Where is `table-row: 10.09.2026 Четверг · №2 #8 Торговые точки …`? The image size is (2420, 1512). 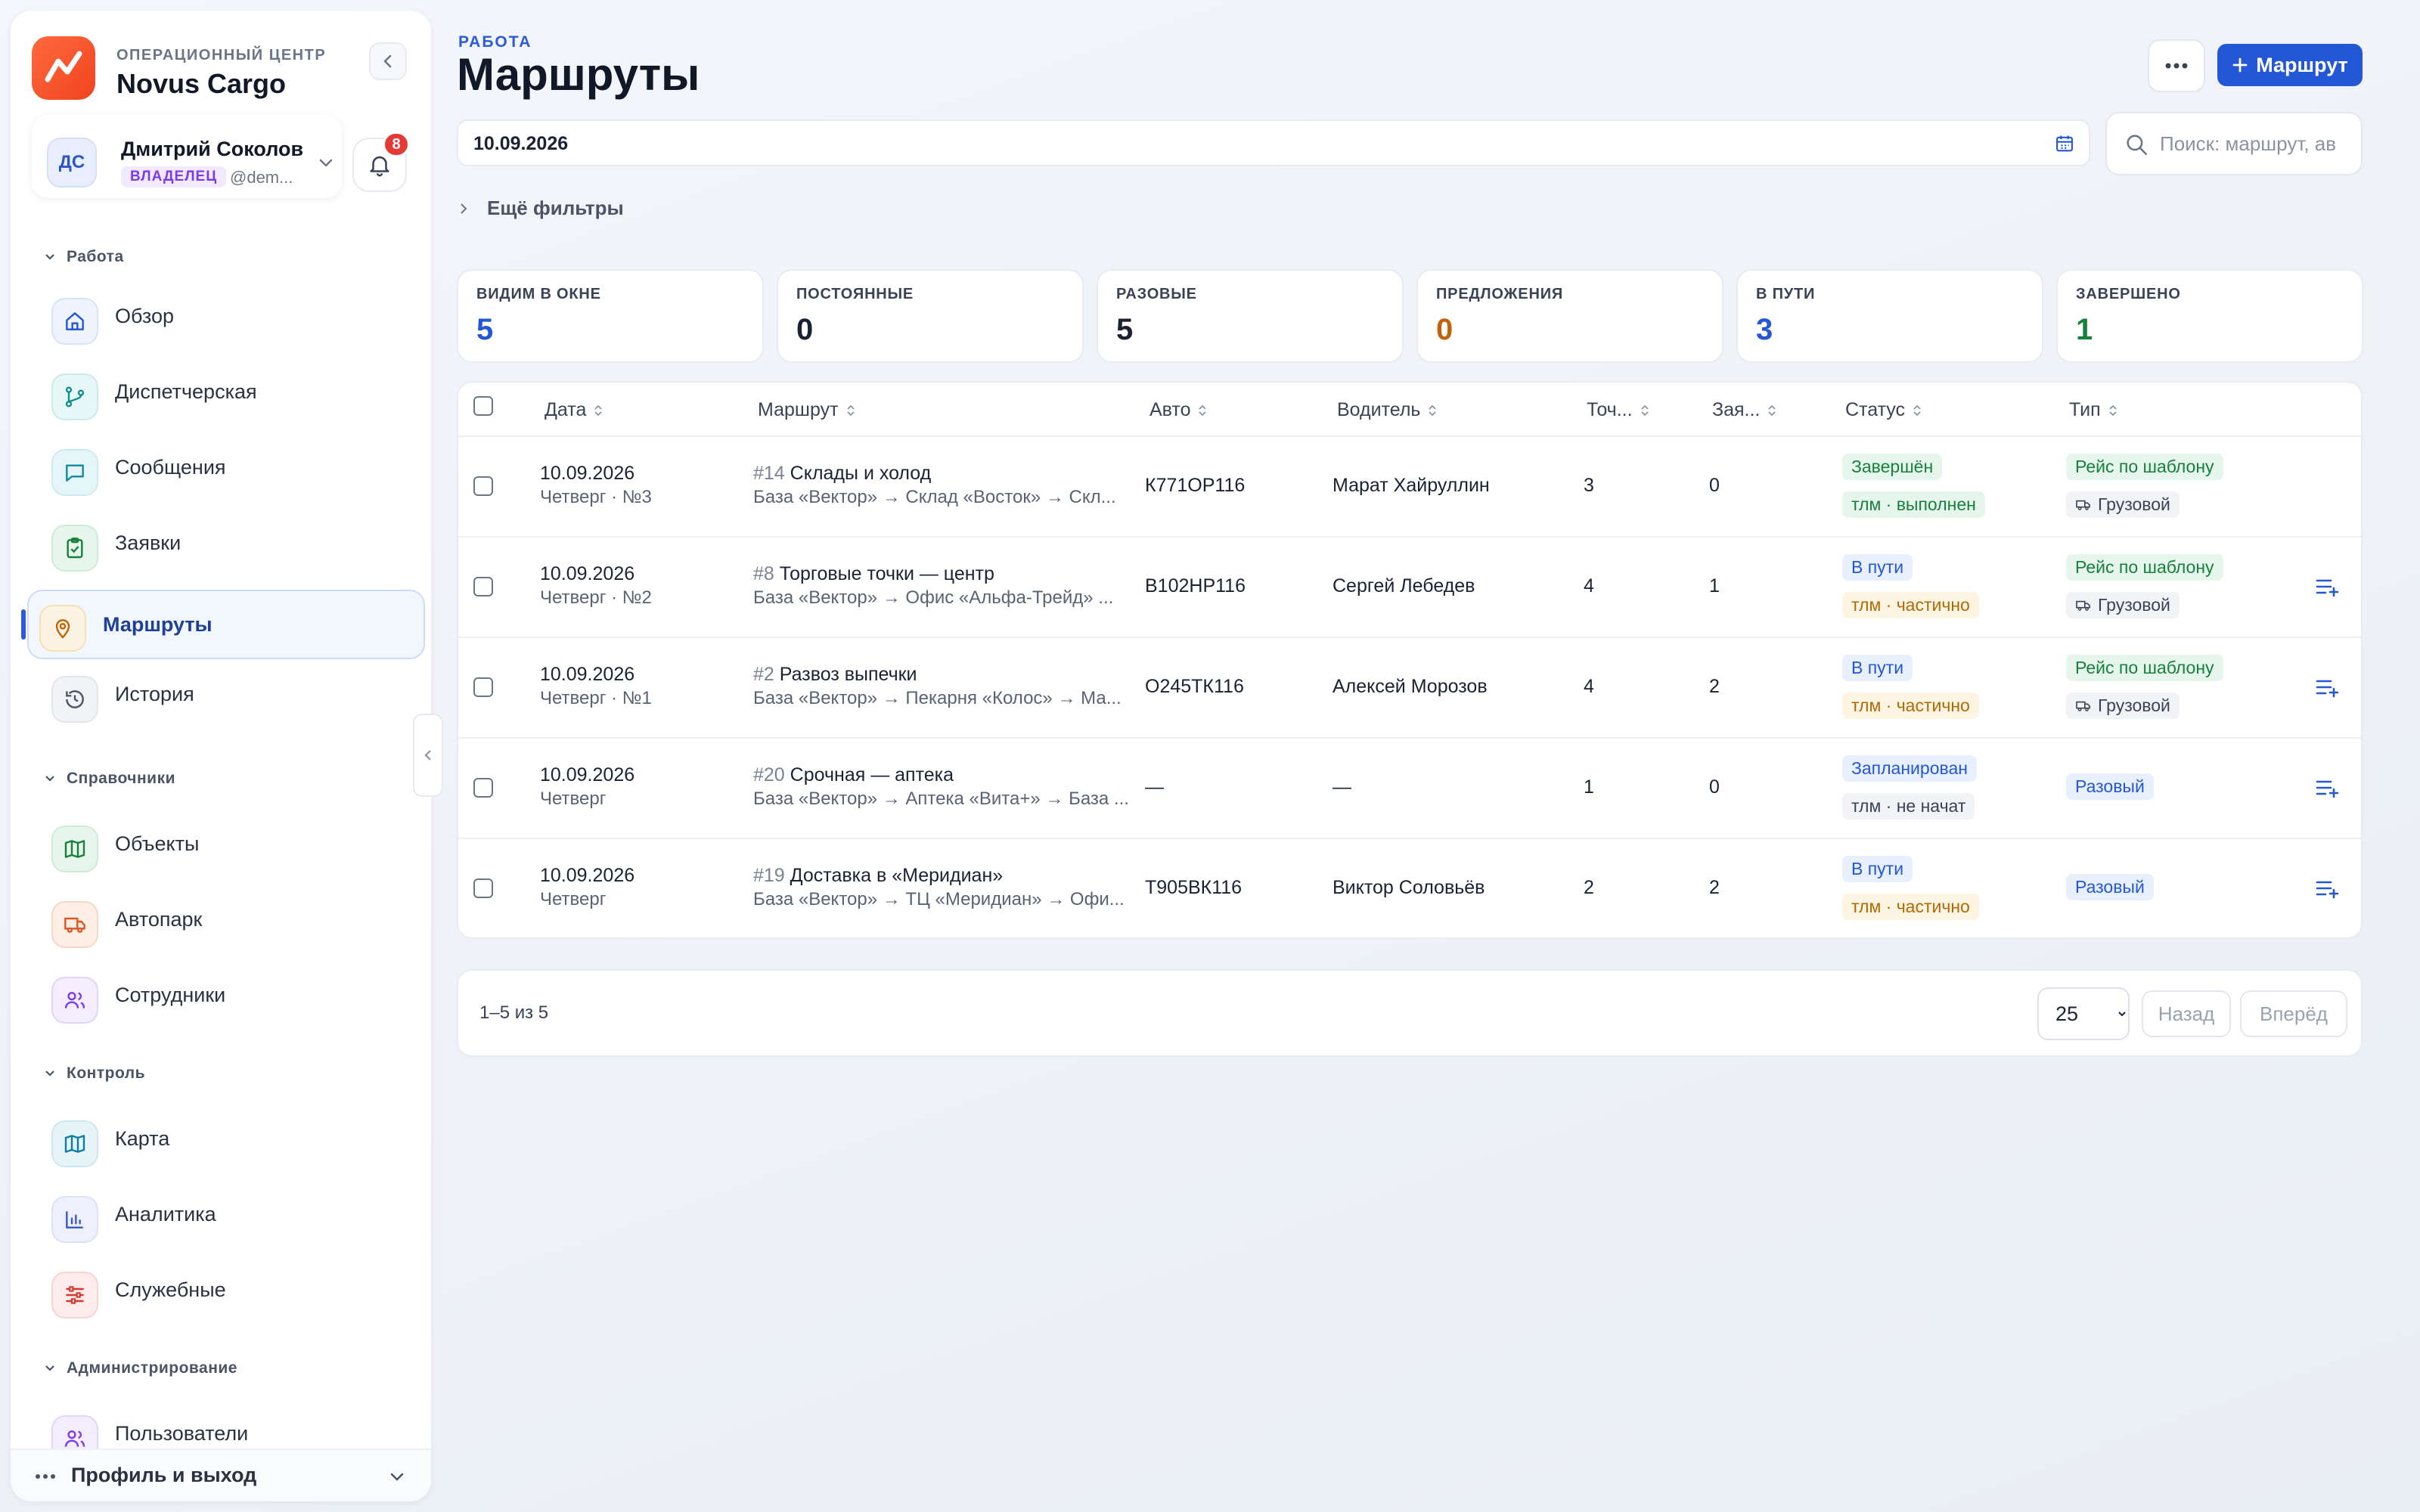 table-row: 10.09.2026 Четверг · №2 #8 Торговые точки … is located at coordinates (1409, 588).